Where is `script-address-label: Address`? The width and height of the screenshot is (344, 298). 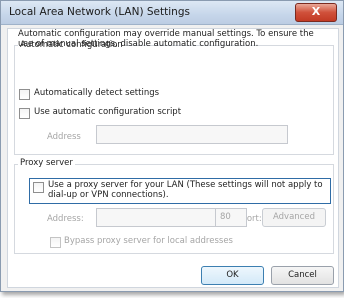 script-address-label: Address is located at coordinates (64, 137).